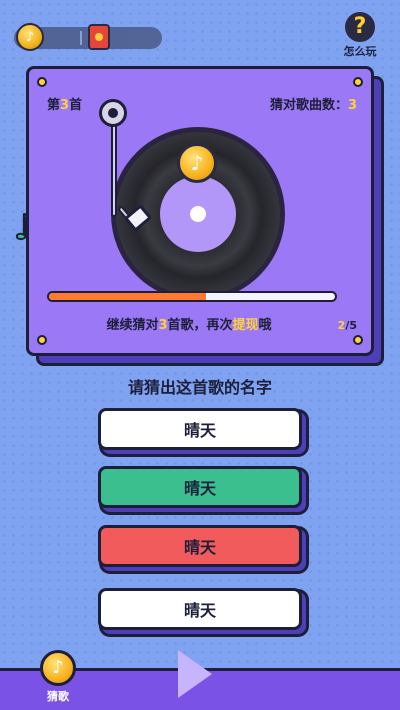 The image size is (400, 710). What do you see at coordinates (195, 674) in the screenshot?
I see `play-triangle-icon` at bounding box center [195, 674].